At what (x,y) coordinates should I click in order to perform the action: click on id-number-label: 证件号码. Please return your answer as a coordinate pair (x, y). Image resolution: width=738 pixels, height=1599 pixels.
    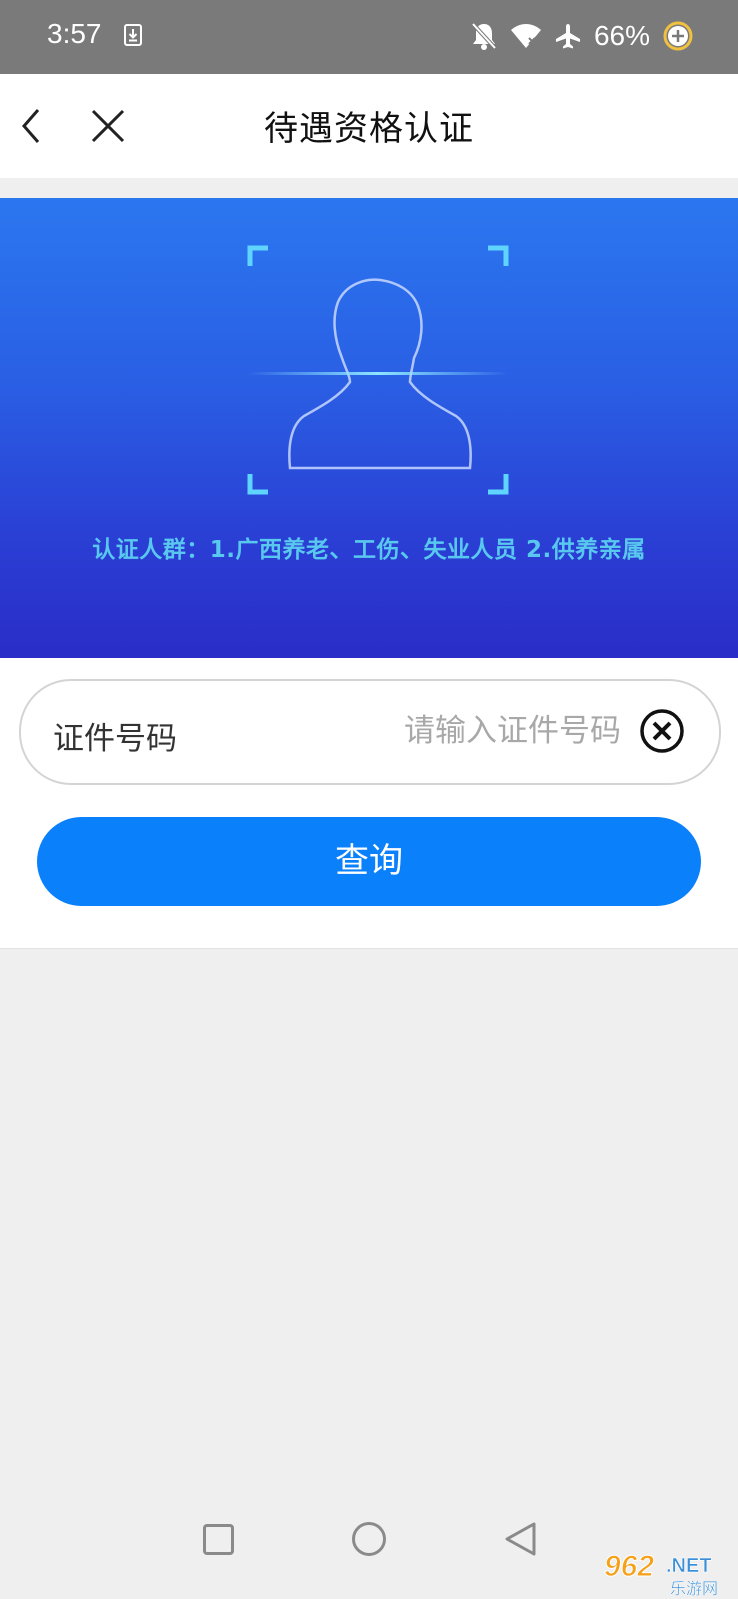
    Looking at the image, I should click on (115, 739).